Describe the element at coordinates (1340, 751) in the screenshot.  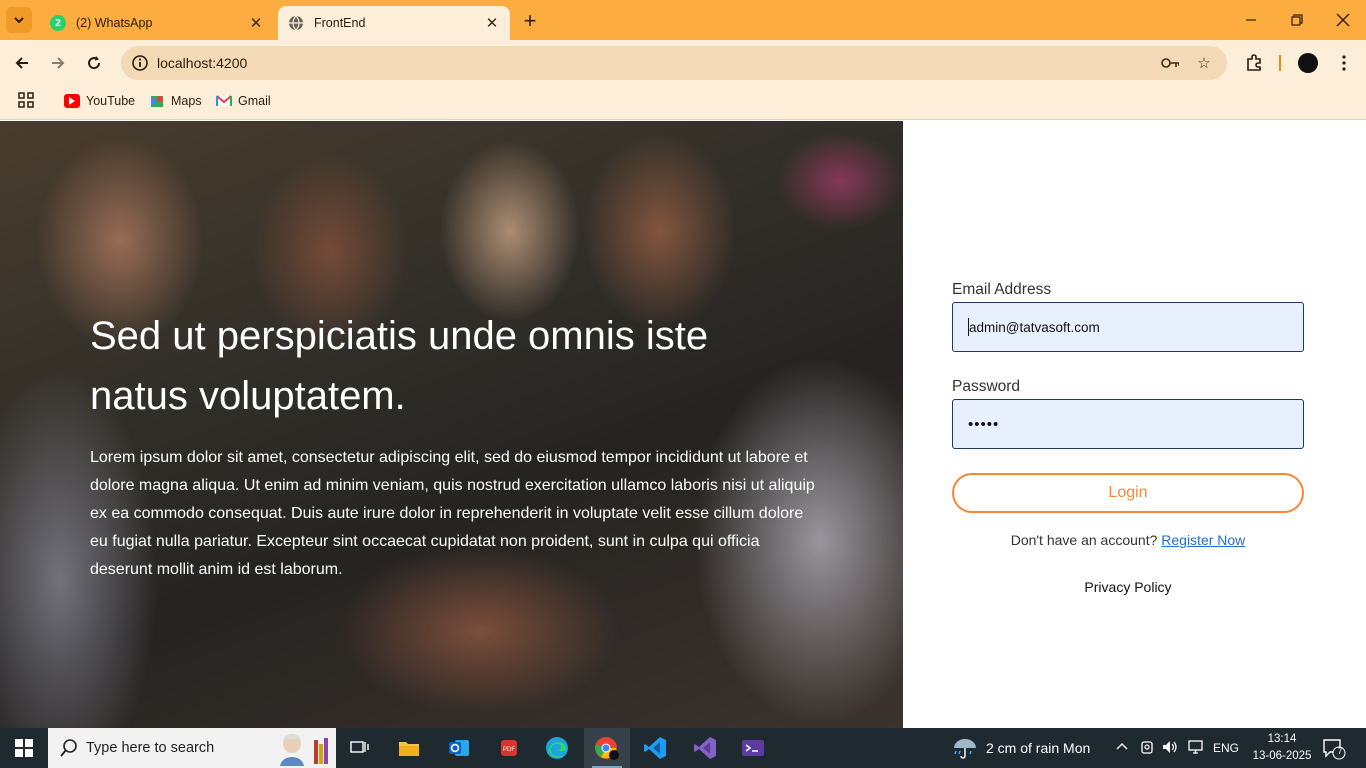
I see `notification-count: 7` at that location.